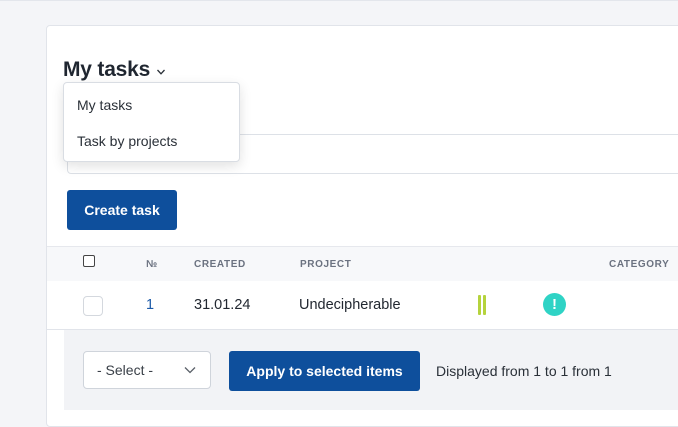  Describe the element at coordinates (93, 306) in the screenshot. I see `row-checkbox` at that location.